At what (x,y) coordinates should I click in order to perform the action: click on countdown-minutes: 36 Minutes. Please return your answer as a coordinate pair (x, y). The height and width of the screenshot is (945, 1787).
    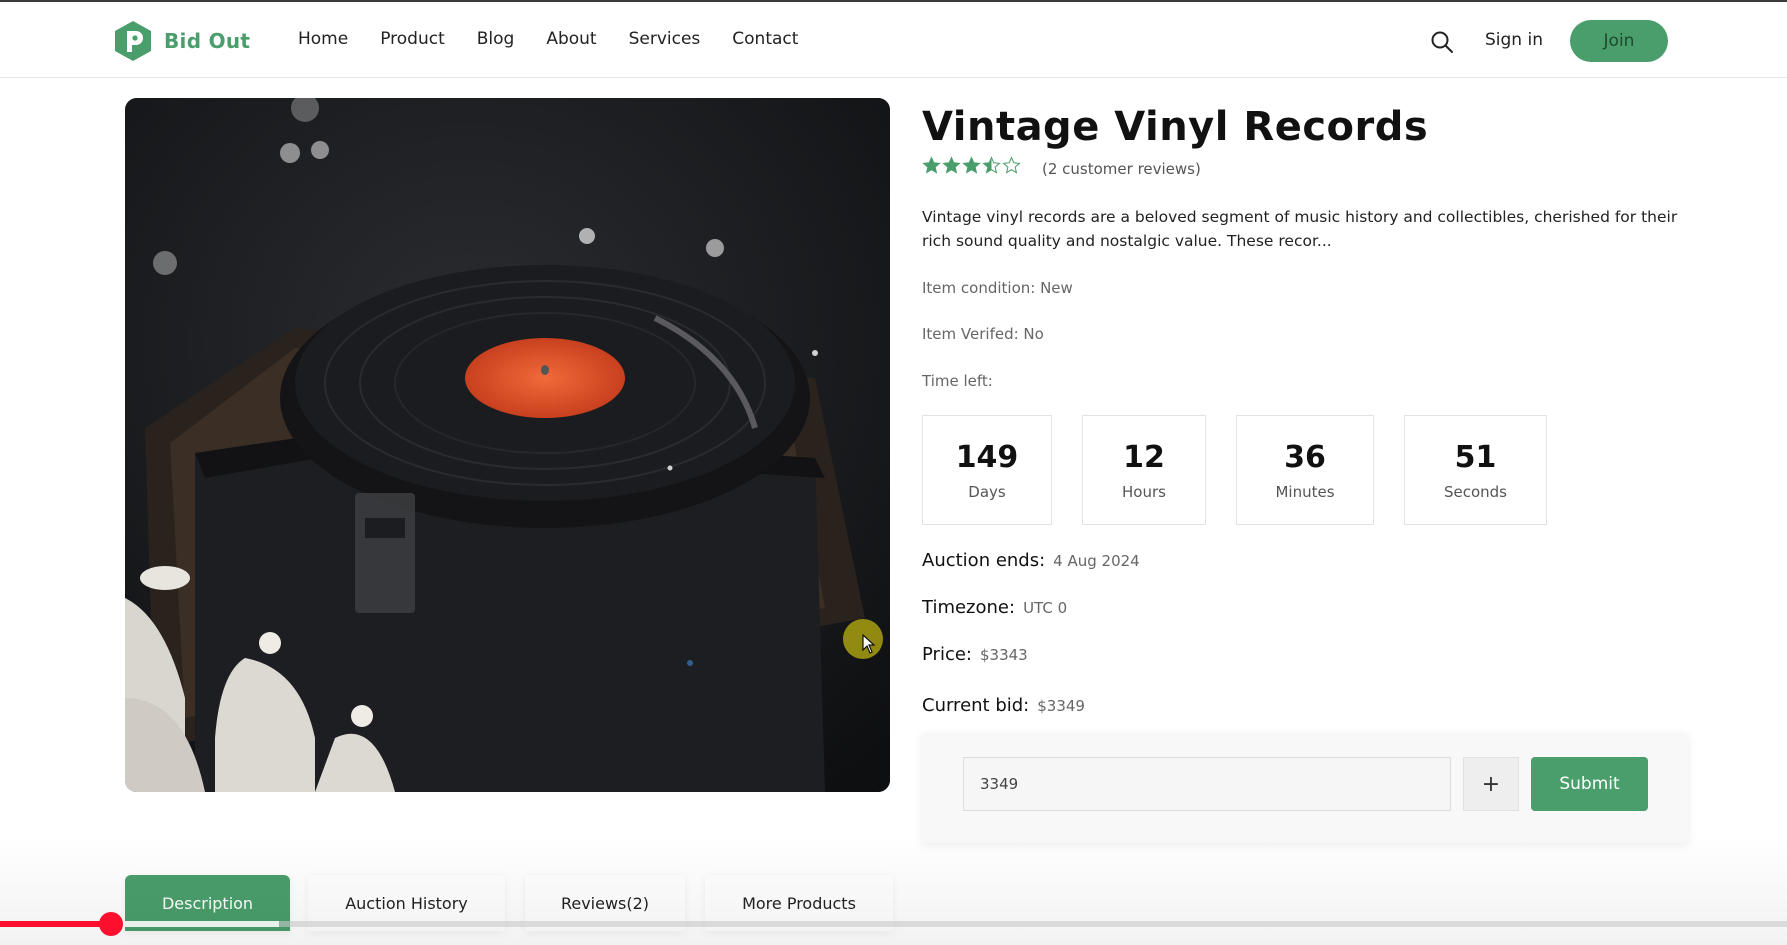
    Looking at the image, I should click on (1305, 470).